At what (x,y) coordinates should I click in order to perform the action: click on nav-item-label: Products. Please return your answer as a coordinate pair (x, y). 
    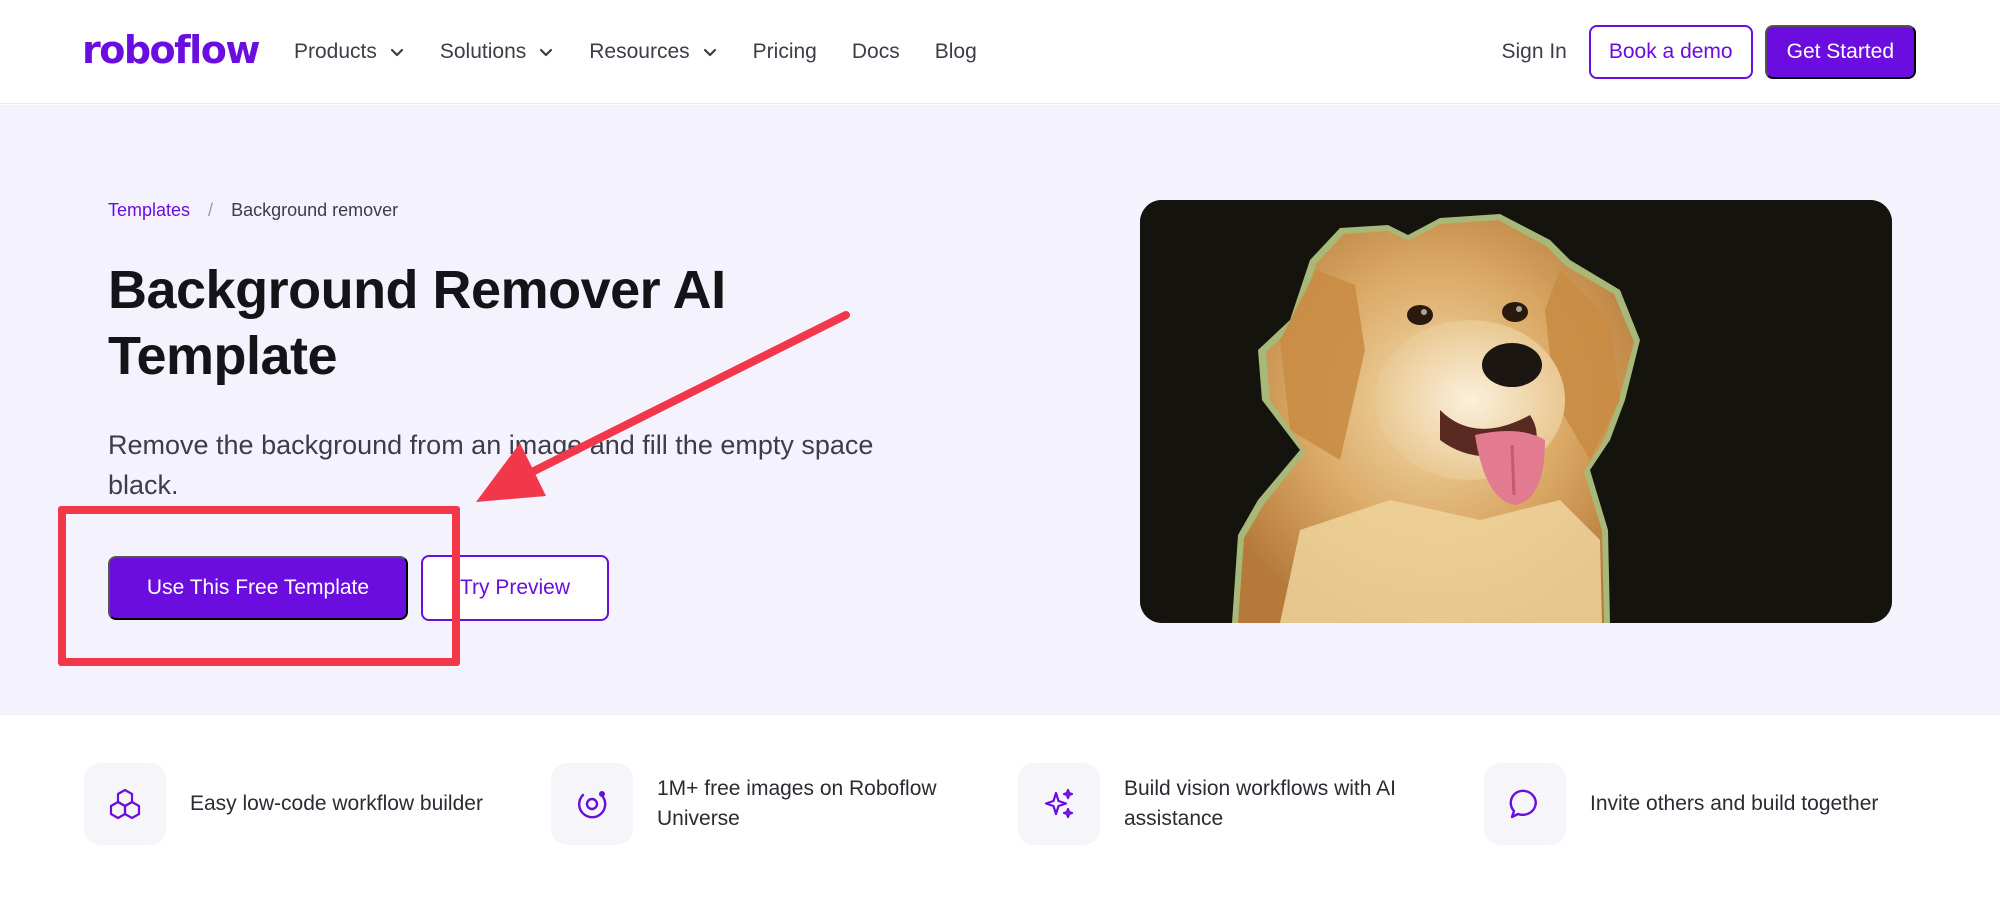
    Looking at the image, I should click on (335, 51).